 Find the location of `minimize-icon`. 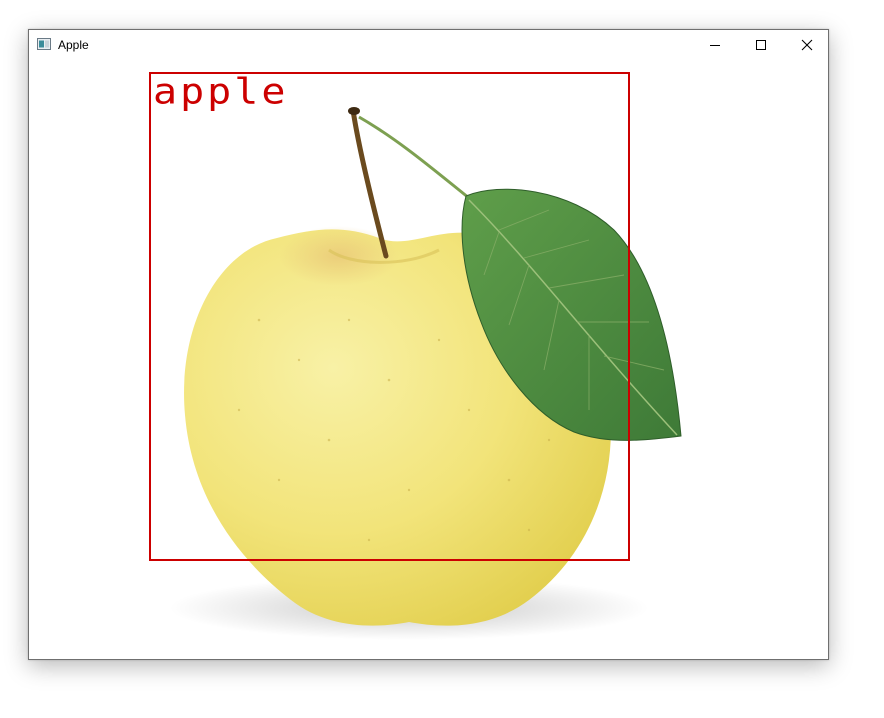

minimize-icon is located at coordinates (715, 45).